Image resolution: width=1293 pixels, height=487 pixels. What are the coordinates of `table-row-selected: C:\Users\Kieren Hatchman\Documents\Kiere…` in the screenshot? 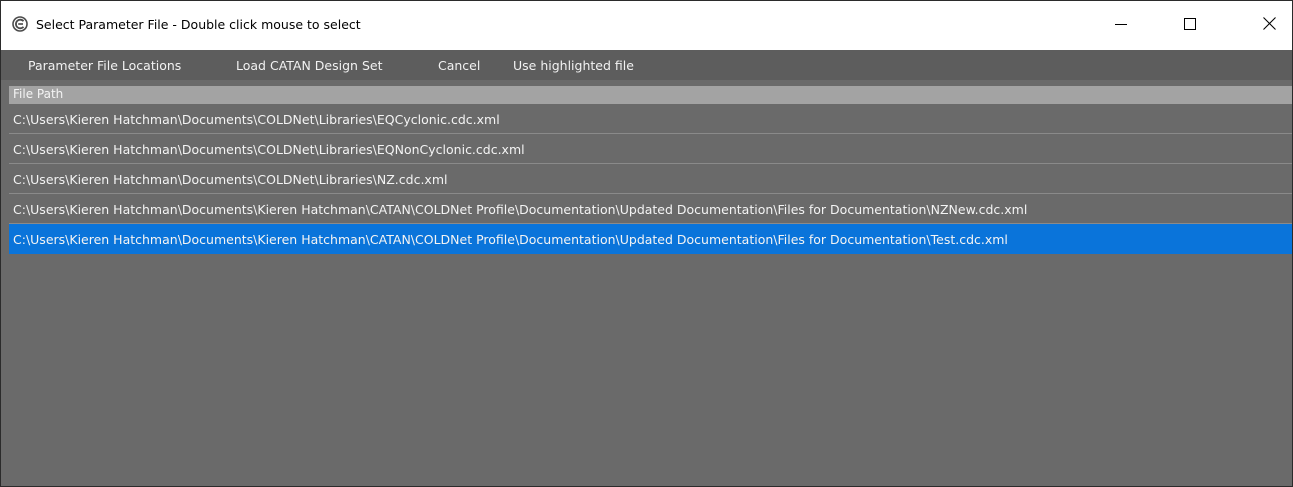 It's located at (650, 239).